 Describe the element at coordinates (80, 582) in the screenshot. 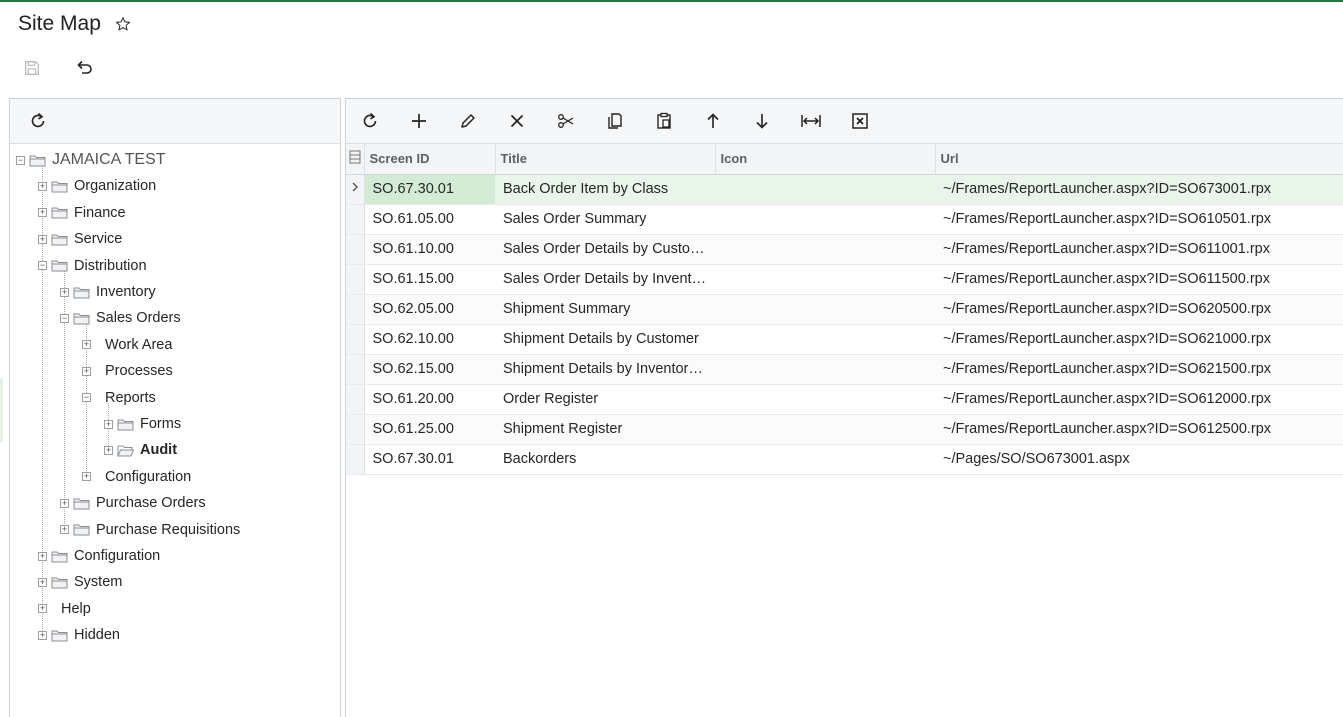

I see `tree-node: + System` at that location.